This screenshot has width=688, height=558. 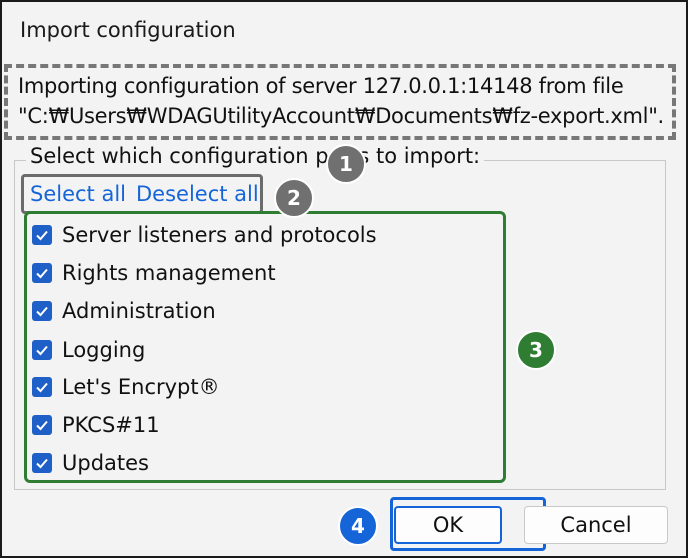 I want to click on ok-button: OK, so click(x=448, y=525).